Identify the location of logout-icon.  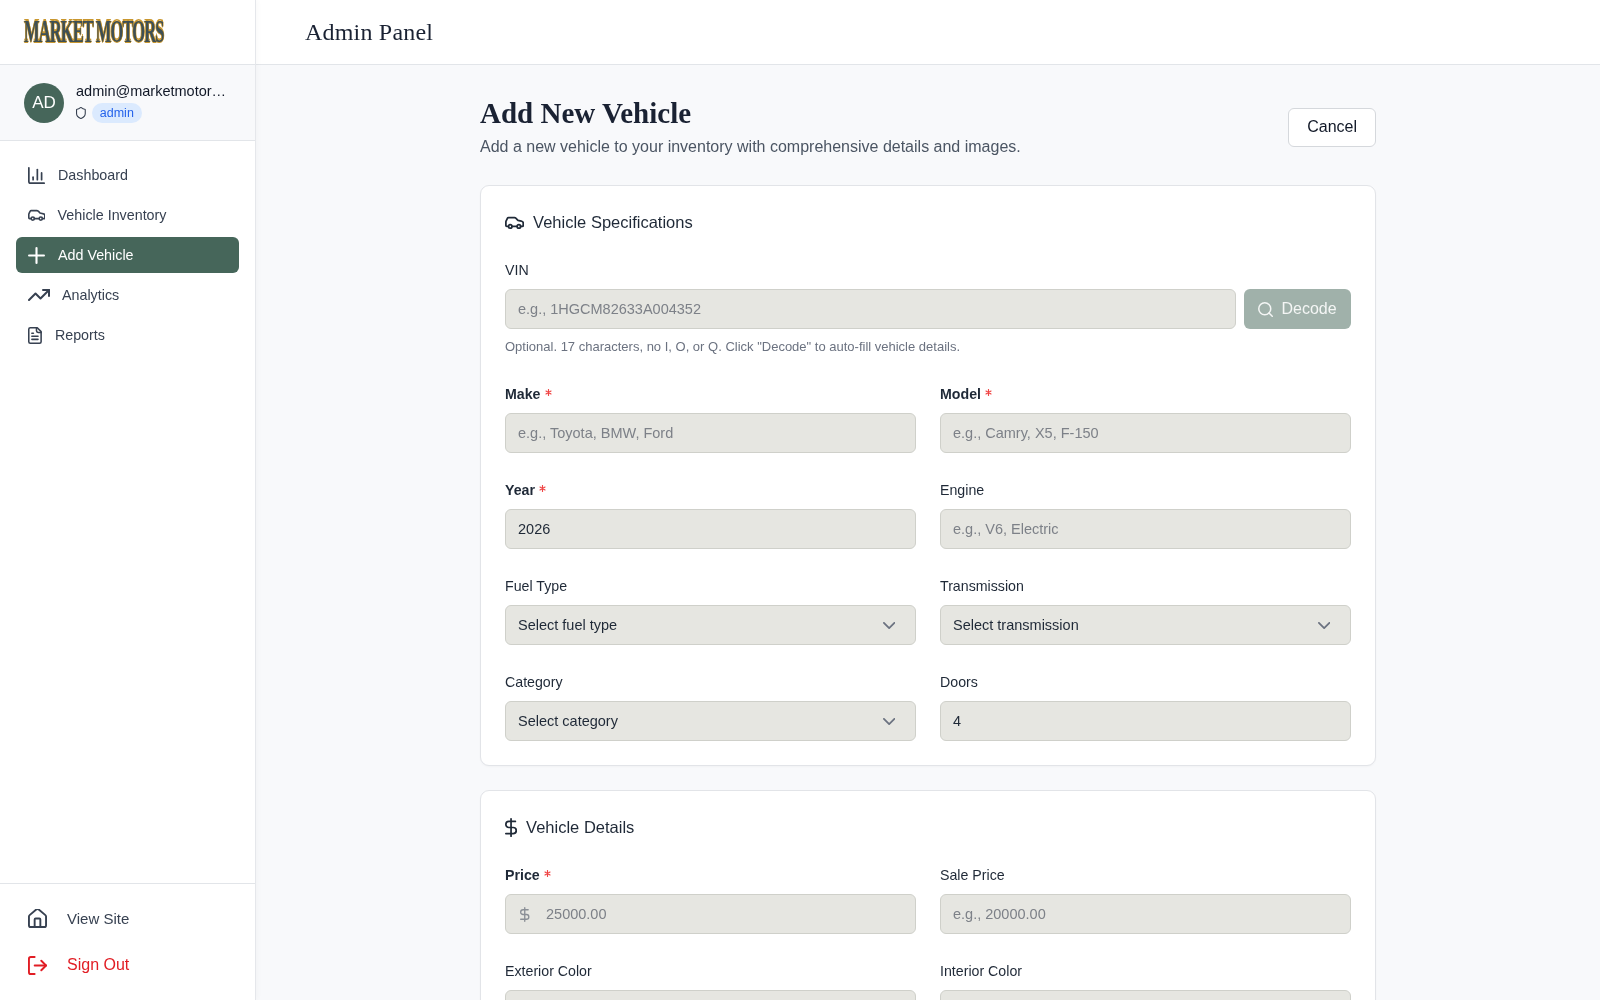
(37, 965).